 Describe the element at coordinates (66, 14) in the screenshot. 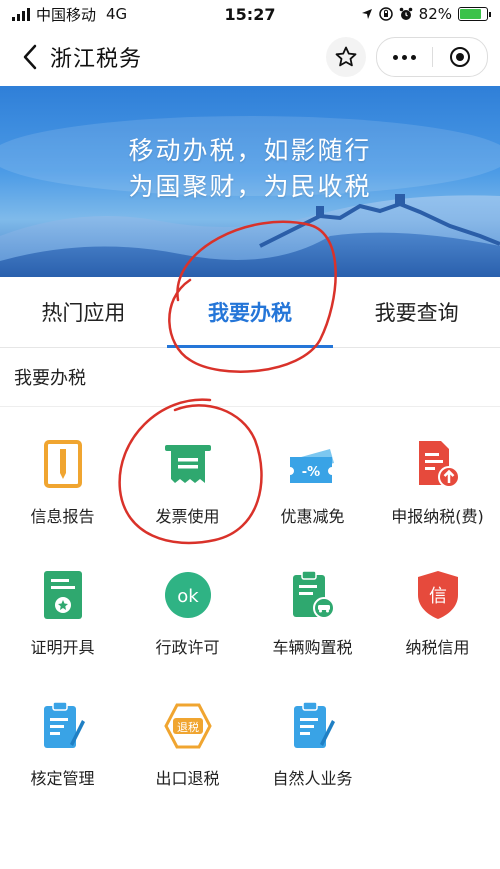

I see `carrier-label: 中国移动` at that location.